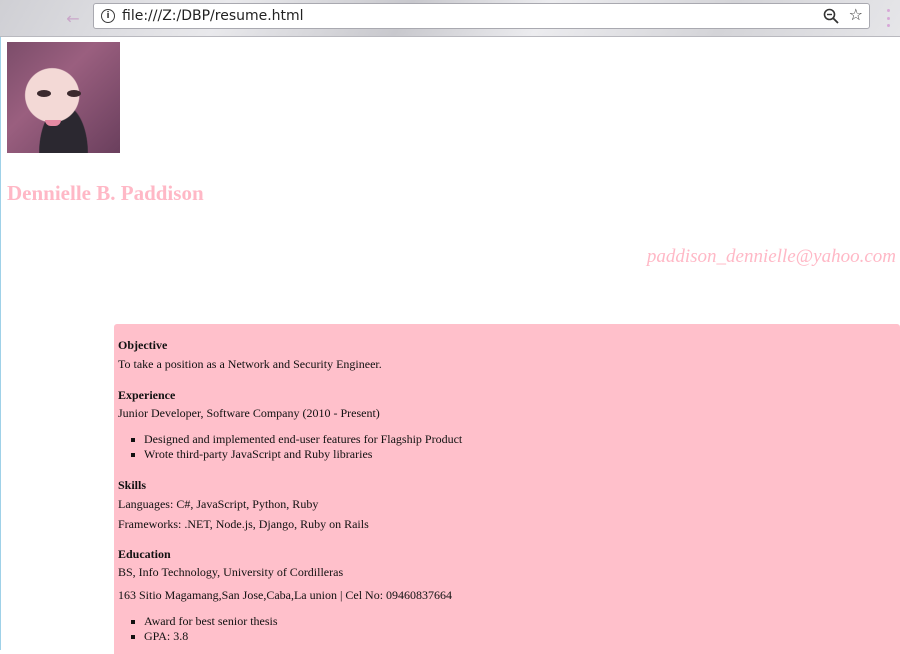  What do you see at coordinates (105, 193) in the screenshot?
I see `profile-name: Dennielle B. Paddison` at bounding box center [105, 193].